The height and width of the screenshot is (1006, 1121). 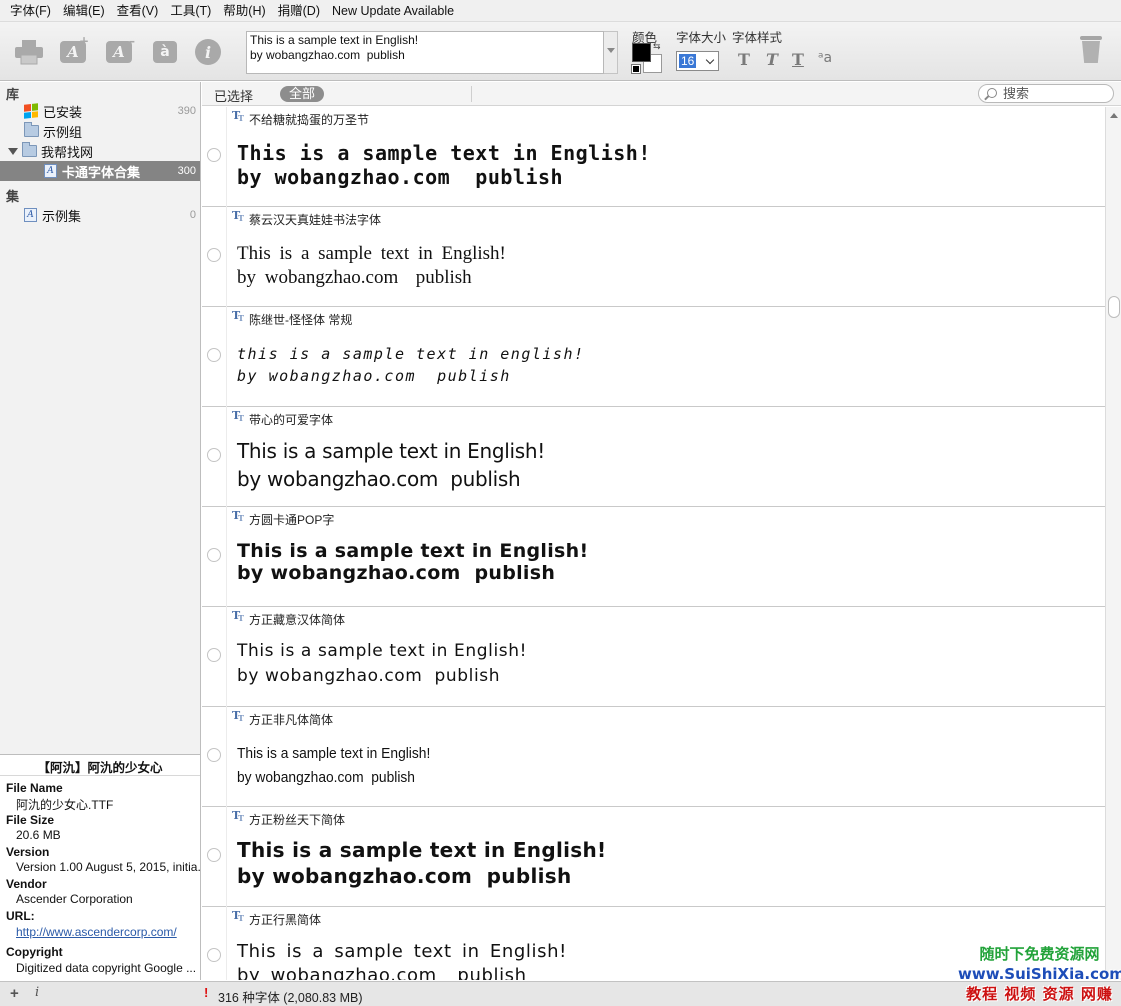 What do you see at coordinates (290, 998) in the screenshot?
I see `font-count-summary: 316 种字体 (2,080.83 MB)` at bounding box center [290, 998].